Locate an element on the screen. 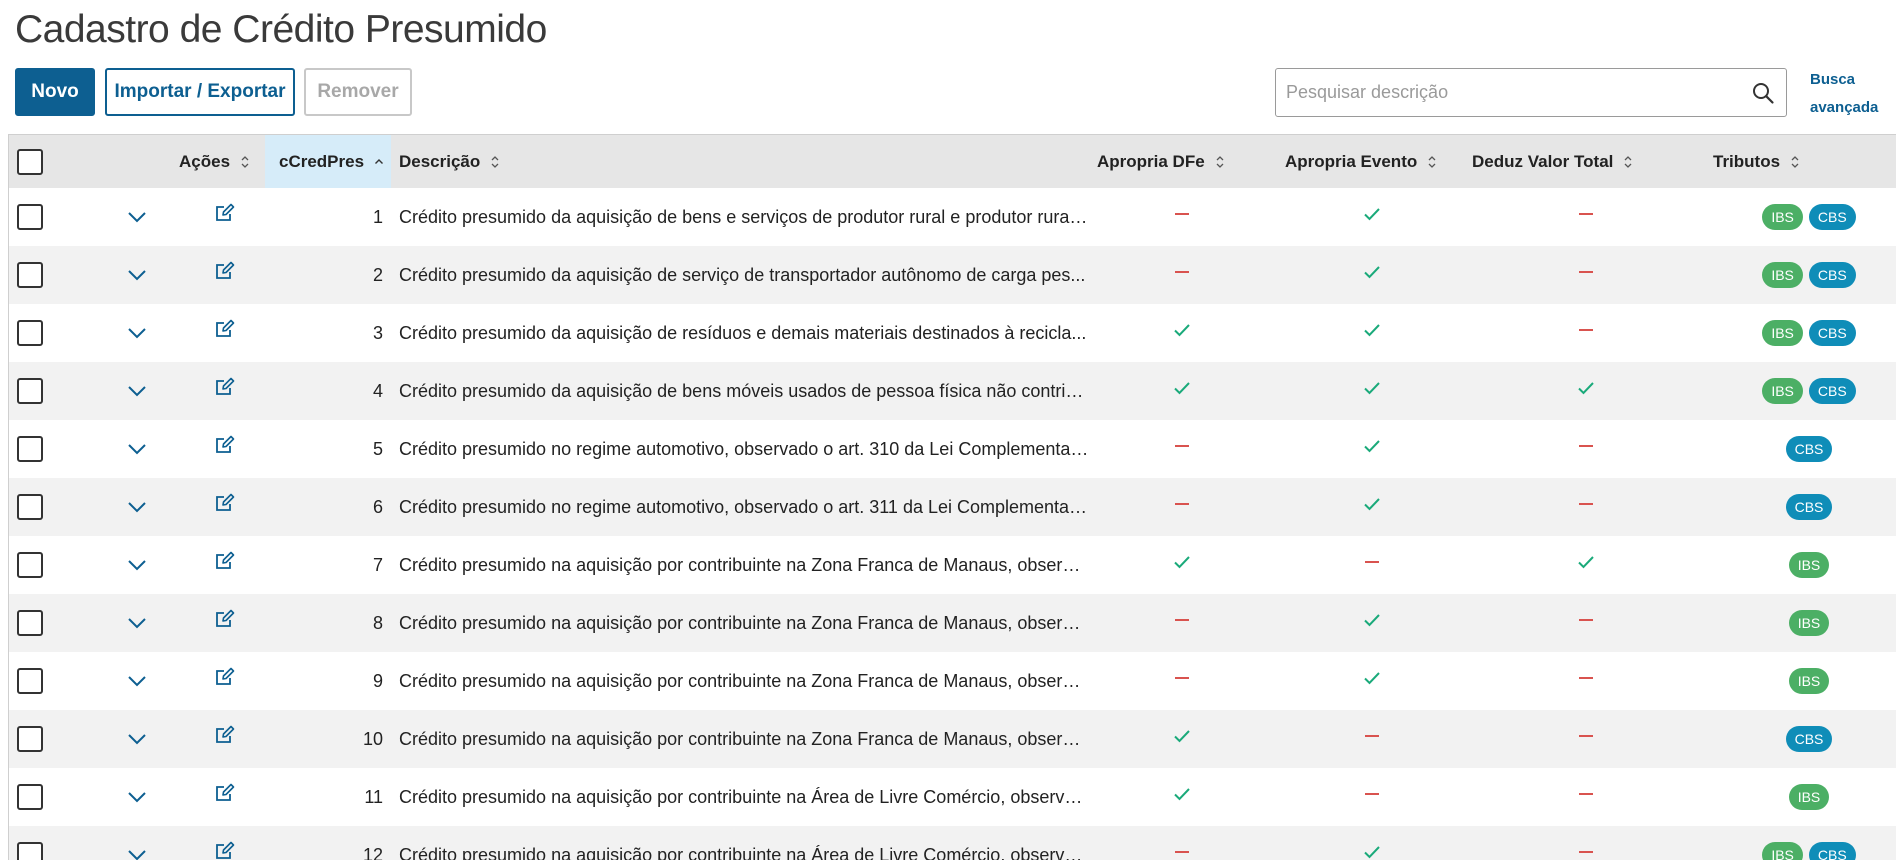  tributos-cell: IBS CBS is located at coordinates (1802, 217).